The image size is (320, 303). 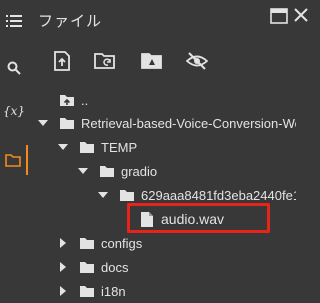 I want to click on tree-row-folder: docs, so click(x=172, y=267).